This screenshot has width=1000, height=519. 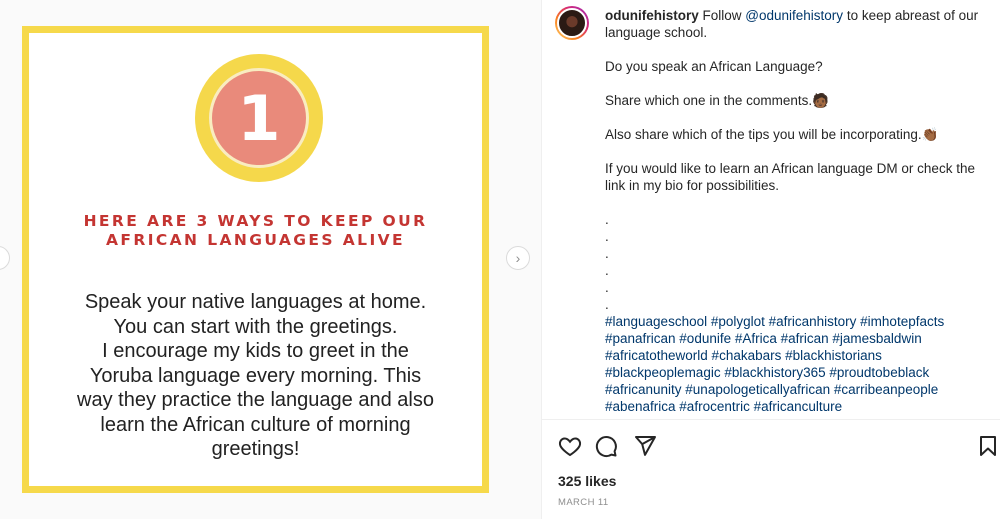 What do you see at coordinates (652, 15) in the screenshot?
I see `username-link: odunifehistory` at bounding box center [652, 15].